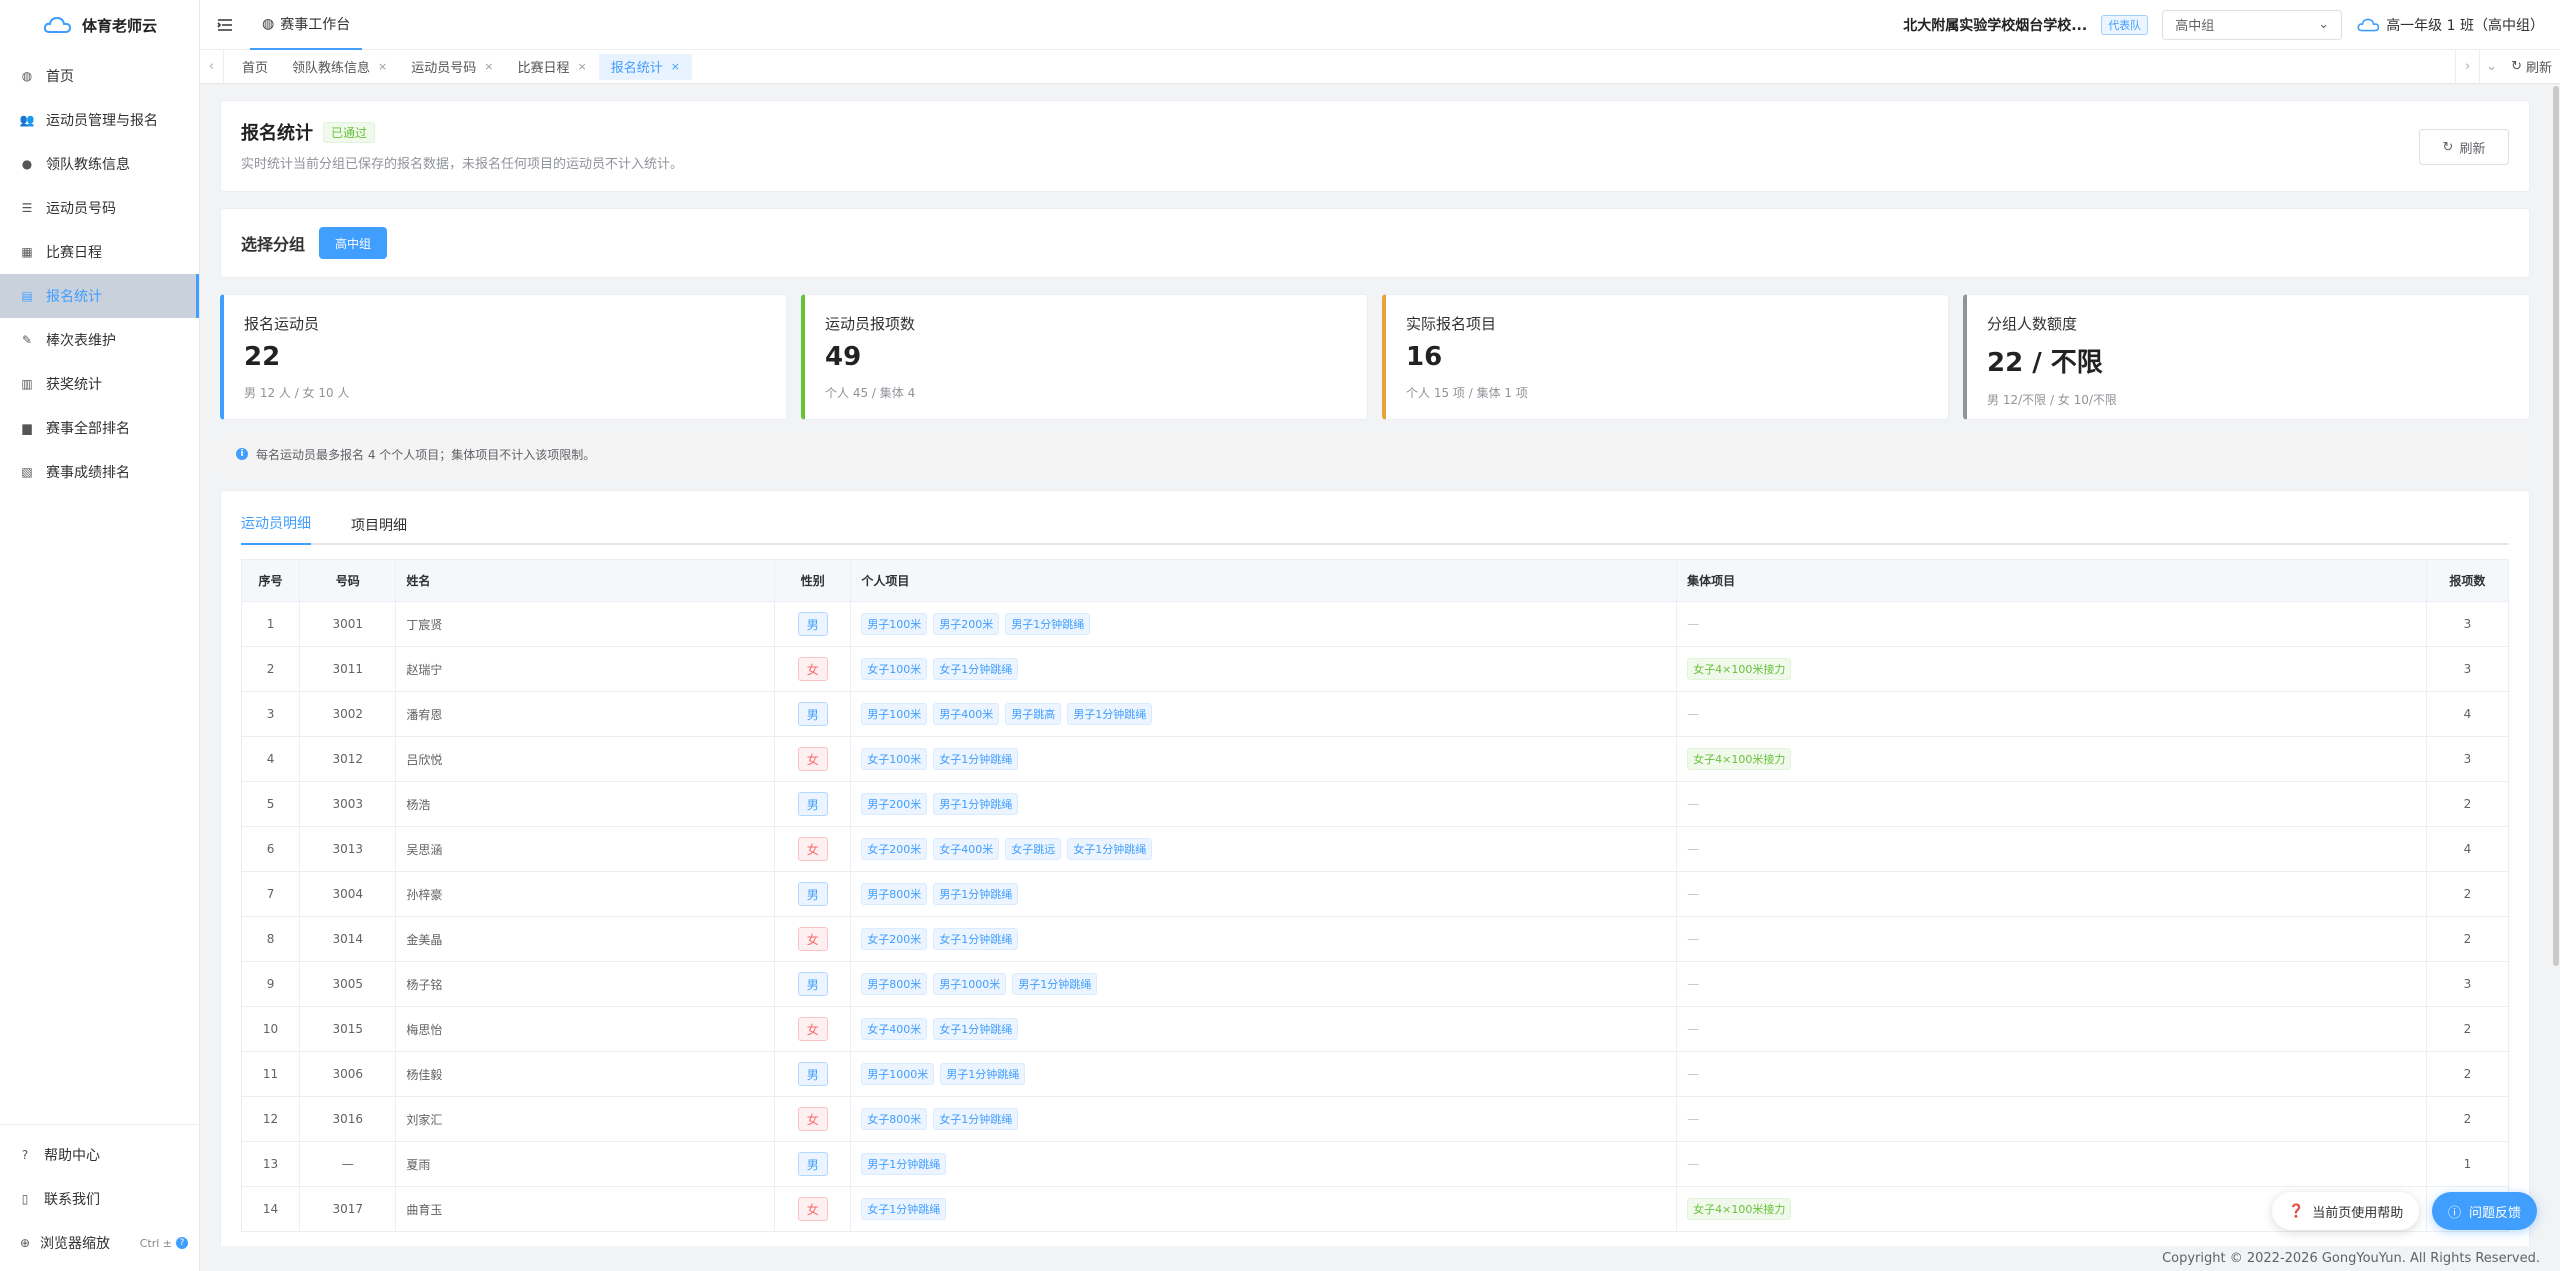 Image resolution: width=2560 pixels, height=1271 pixels. What do you see at coordinates (348, 580) in the screenshot?
I see `column-header: 号码` at bounding box center [348, 580].